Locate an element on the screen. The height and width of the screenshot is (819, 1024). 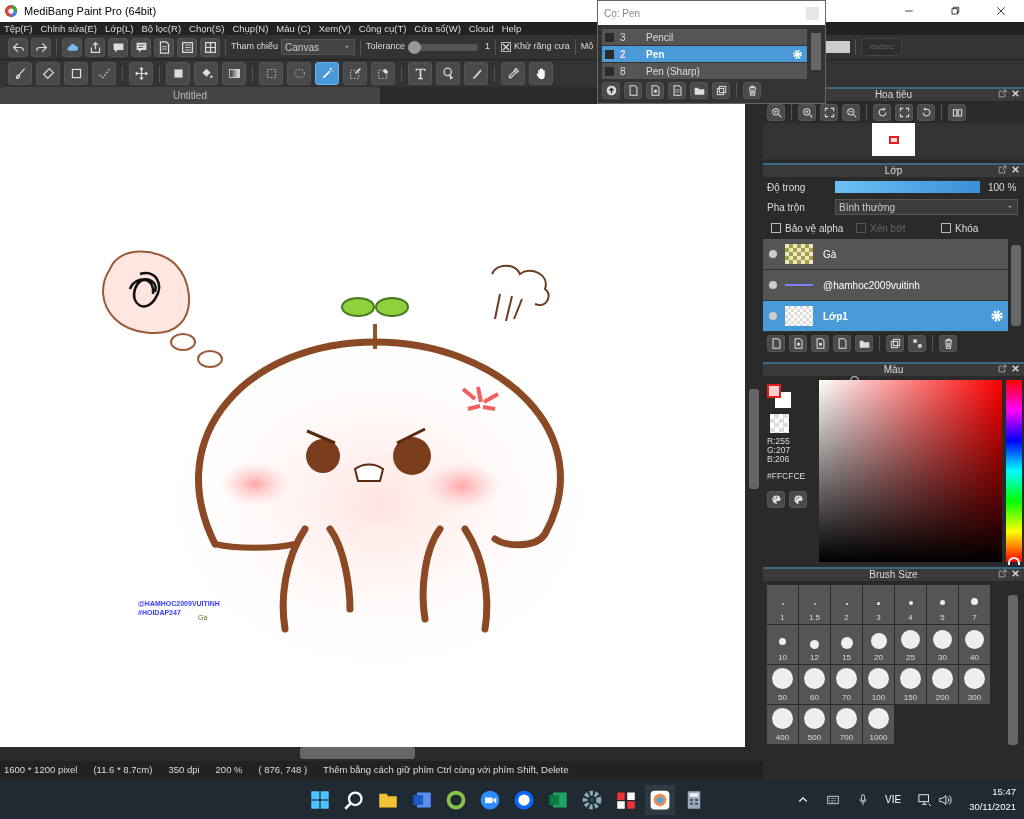
speaker-icon is located at coordinates (945, 799).